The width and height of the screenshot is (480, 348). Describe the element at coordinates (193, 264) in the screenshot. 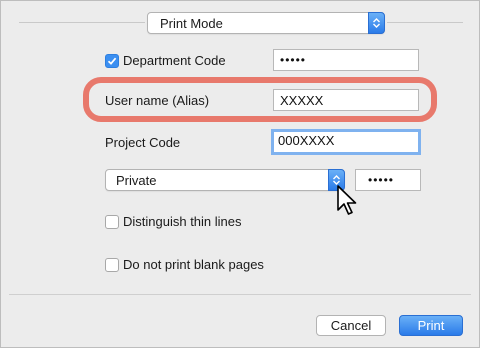

I see `blank-pages-label: Do not print blank pages` at that location.